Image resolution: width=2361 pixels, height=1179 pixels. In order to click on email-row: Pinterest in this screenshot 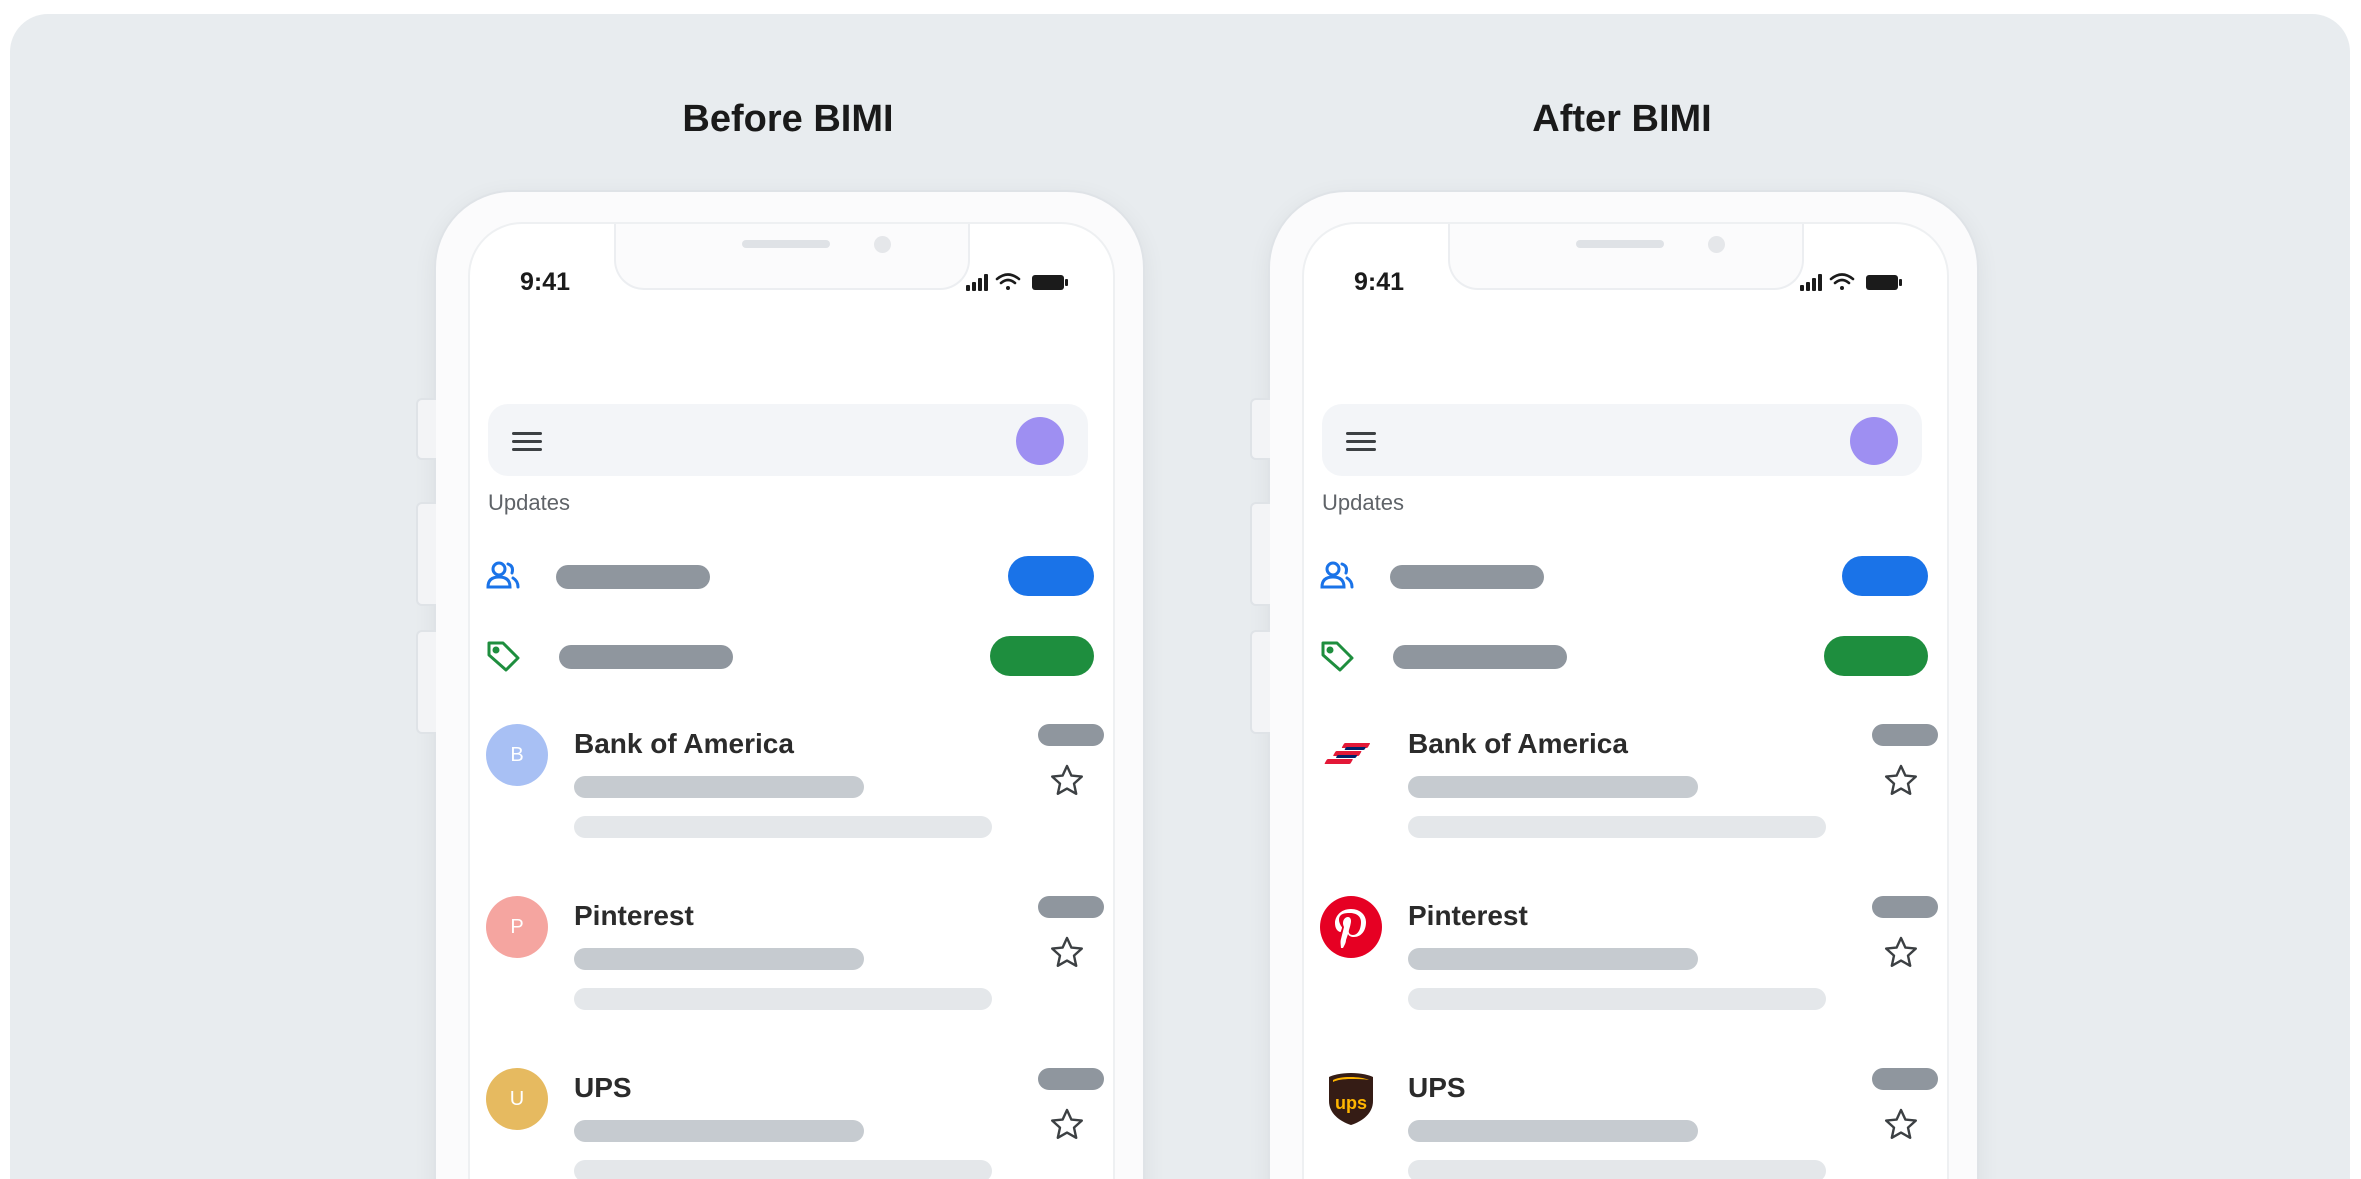, I will do `click(1629, 961)`.